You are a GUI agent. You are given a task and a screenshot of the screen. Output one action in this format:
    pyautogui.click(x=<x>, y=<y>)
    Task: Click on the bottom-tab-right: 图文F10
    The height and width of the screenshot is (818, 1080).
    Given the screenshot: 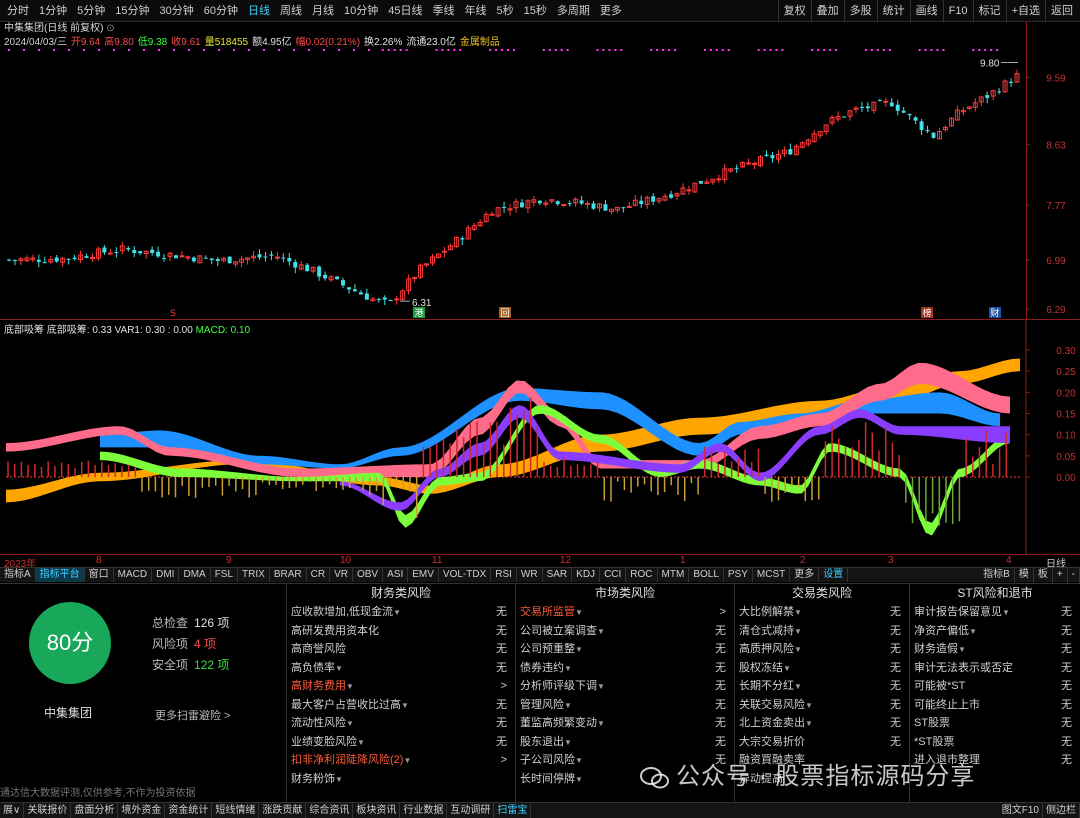 What is the action you would take?
    pyautogui.click(x=1021, y=810)
    